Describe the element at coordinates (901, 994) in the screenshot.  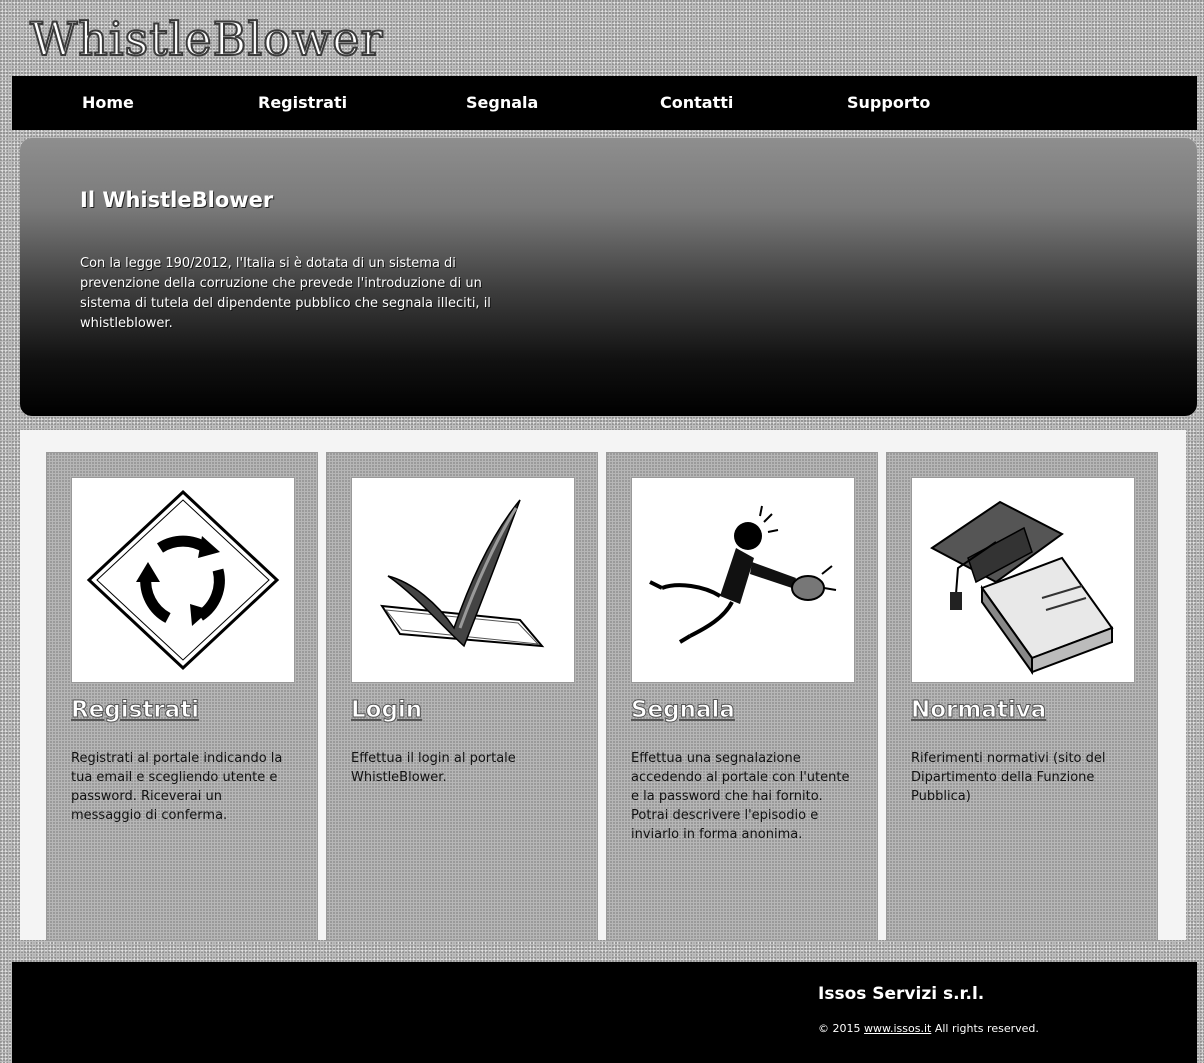
I see `company-name: Issos Servizi s.r.l.` at that location.